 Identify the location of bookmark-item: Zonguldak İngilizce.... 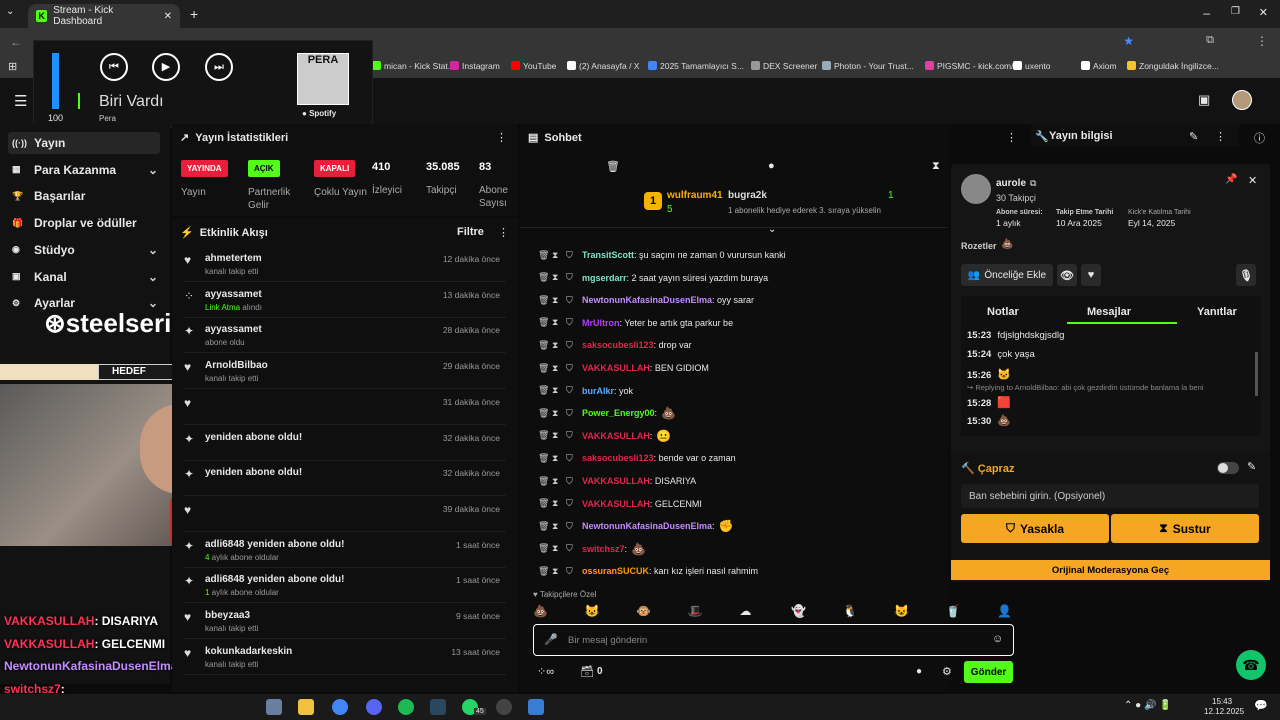
(1173, 66).